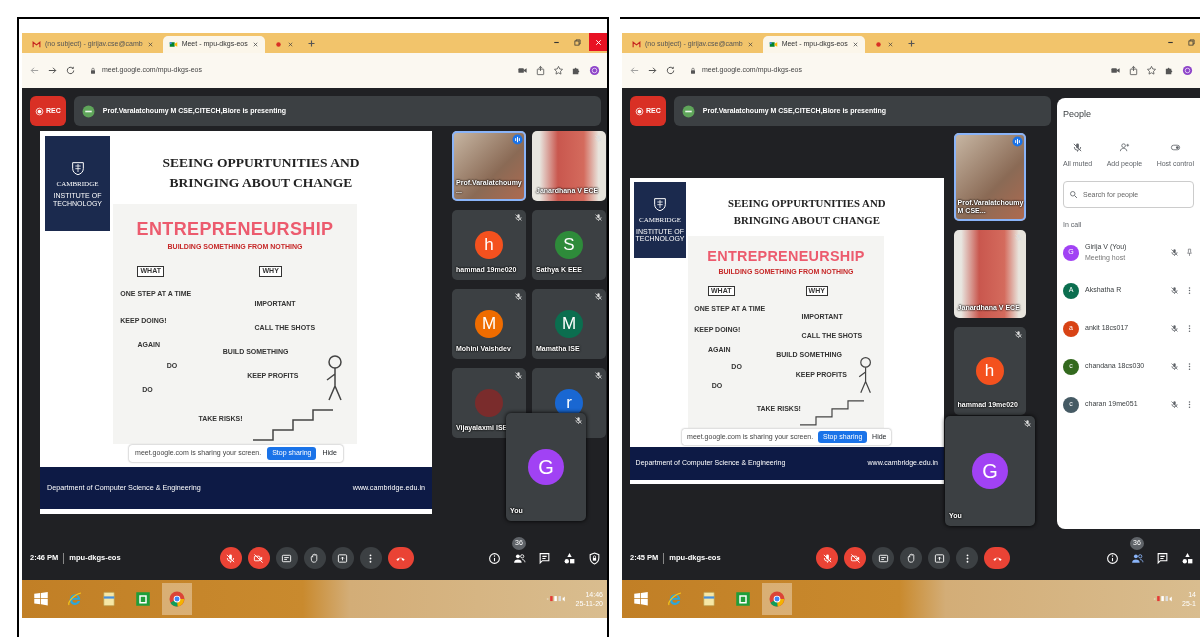 This screenshot has height=637, width=1200. I want to click on video-icon, so click(173, 44).